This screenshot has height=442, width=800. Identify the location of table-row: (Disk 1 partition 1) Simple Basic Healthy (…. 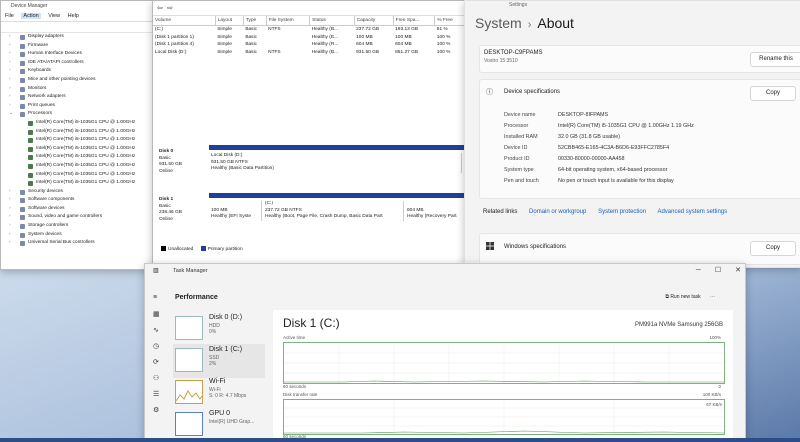
(309, 38).